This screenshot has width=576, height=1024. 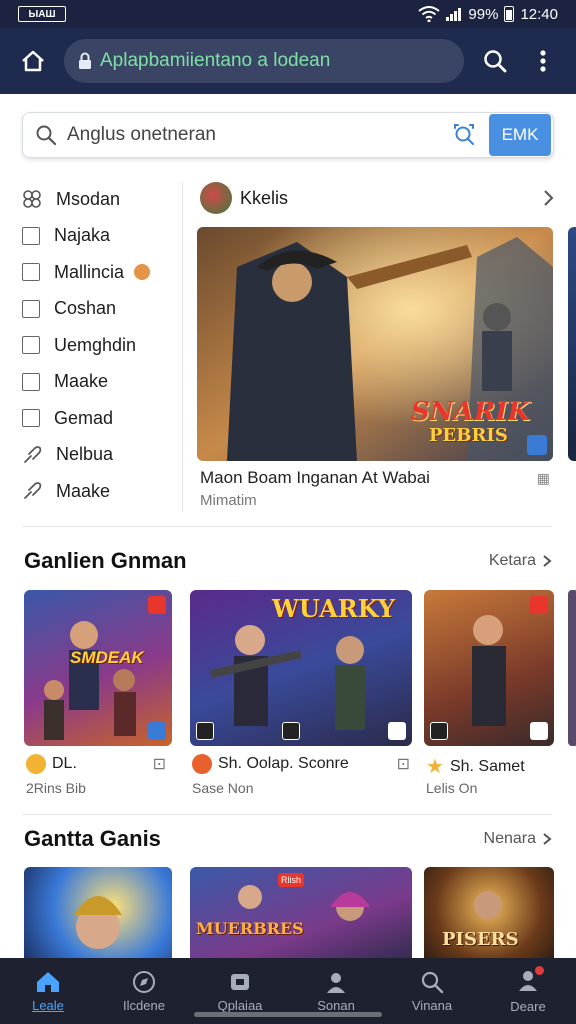 What do you see at coordinates (223, 788) in the screenshot?
I see `card-sub: Sase Non` at bounding box center [223, 788].